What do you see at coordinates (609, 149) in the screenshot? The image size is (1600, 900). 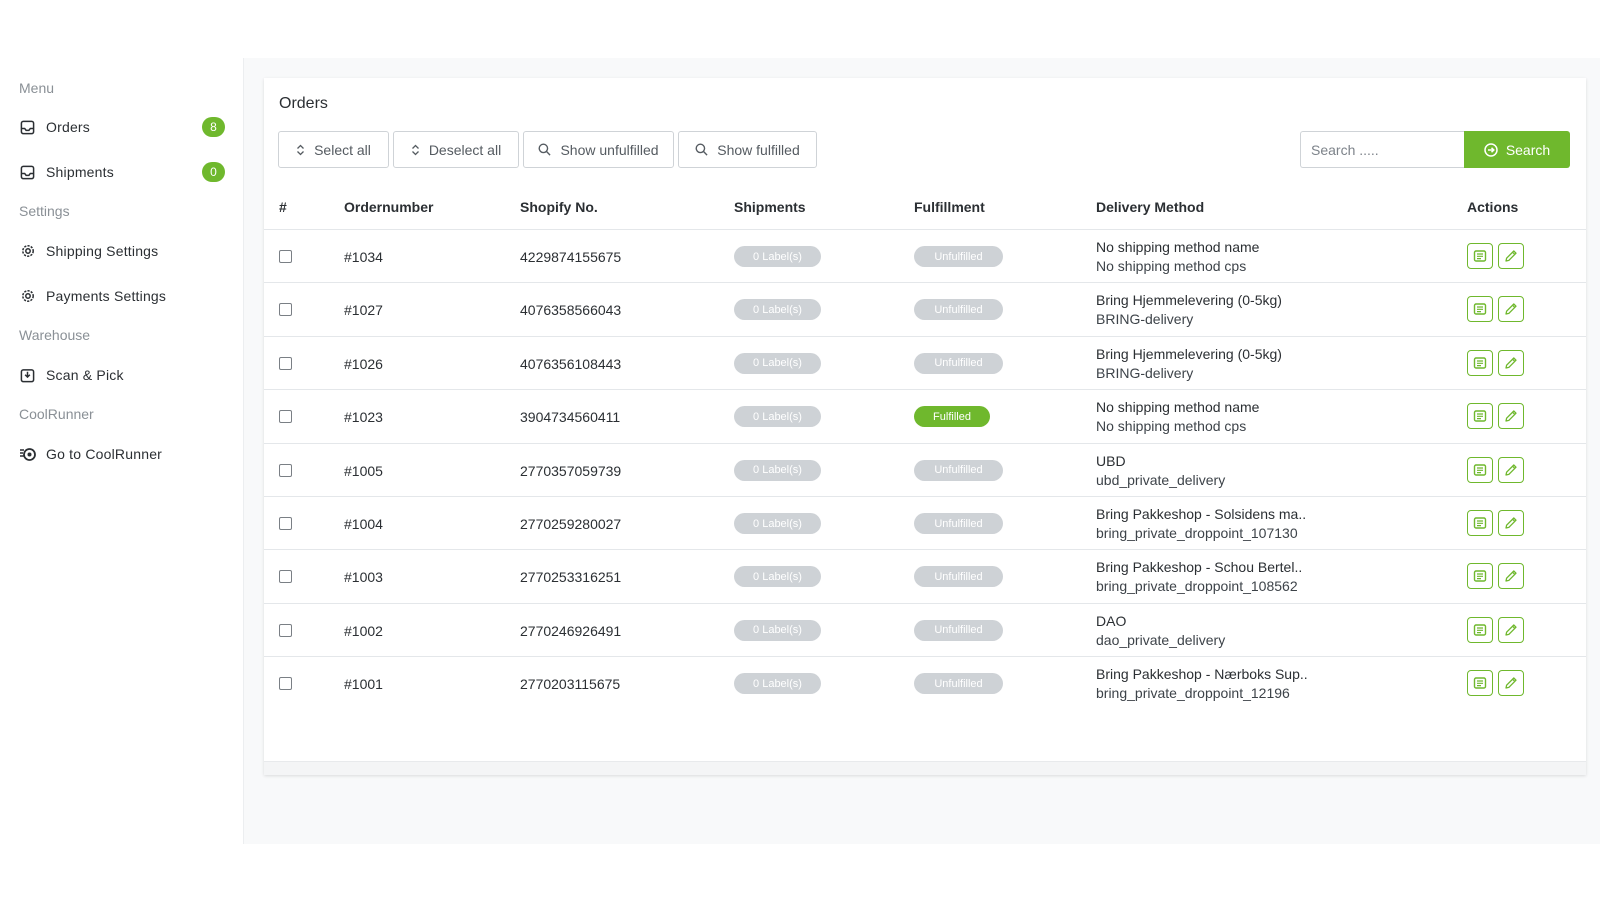 I see `show-unfulfilled-label: Show unfulfilled` at bounding box center [609, 149].